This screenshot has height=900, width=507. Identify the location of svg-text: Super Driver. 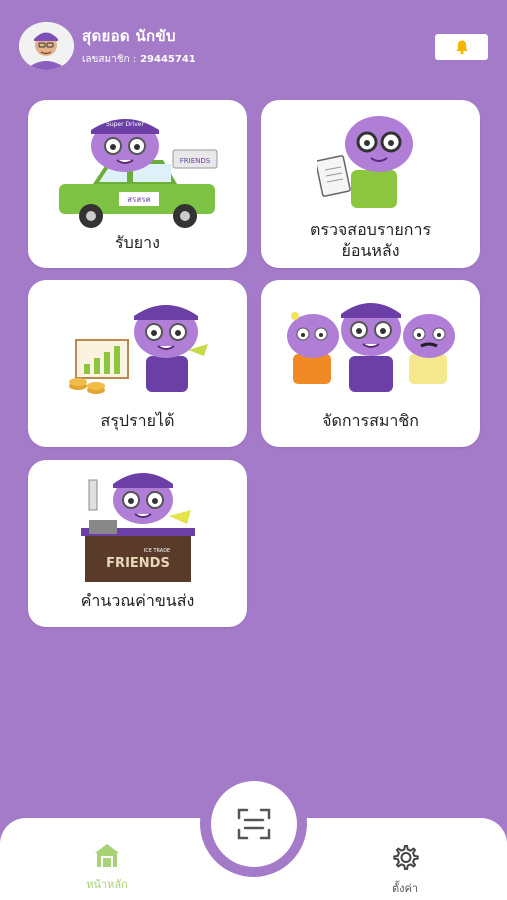
(125, 124).